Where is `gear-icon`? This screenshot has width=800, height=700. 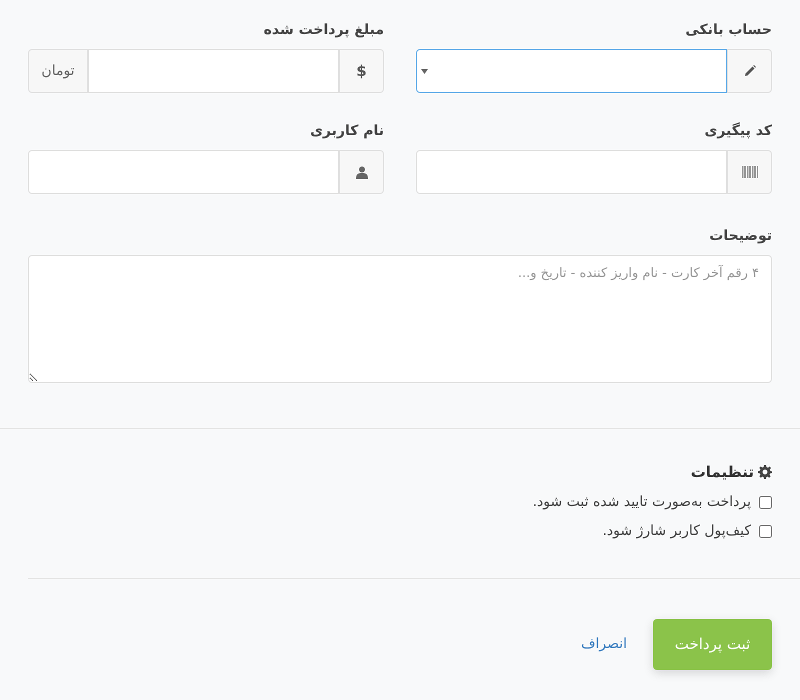
gear-icon is located at coordinates (765, 472).